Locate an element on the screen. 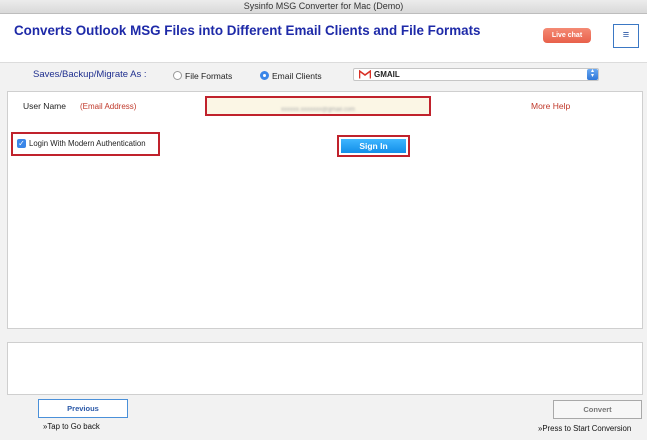  previous-hint: »Tap to Go back is located at coordinates (71, 426).